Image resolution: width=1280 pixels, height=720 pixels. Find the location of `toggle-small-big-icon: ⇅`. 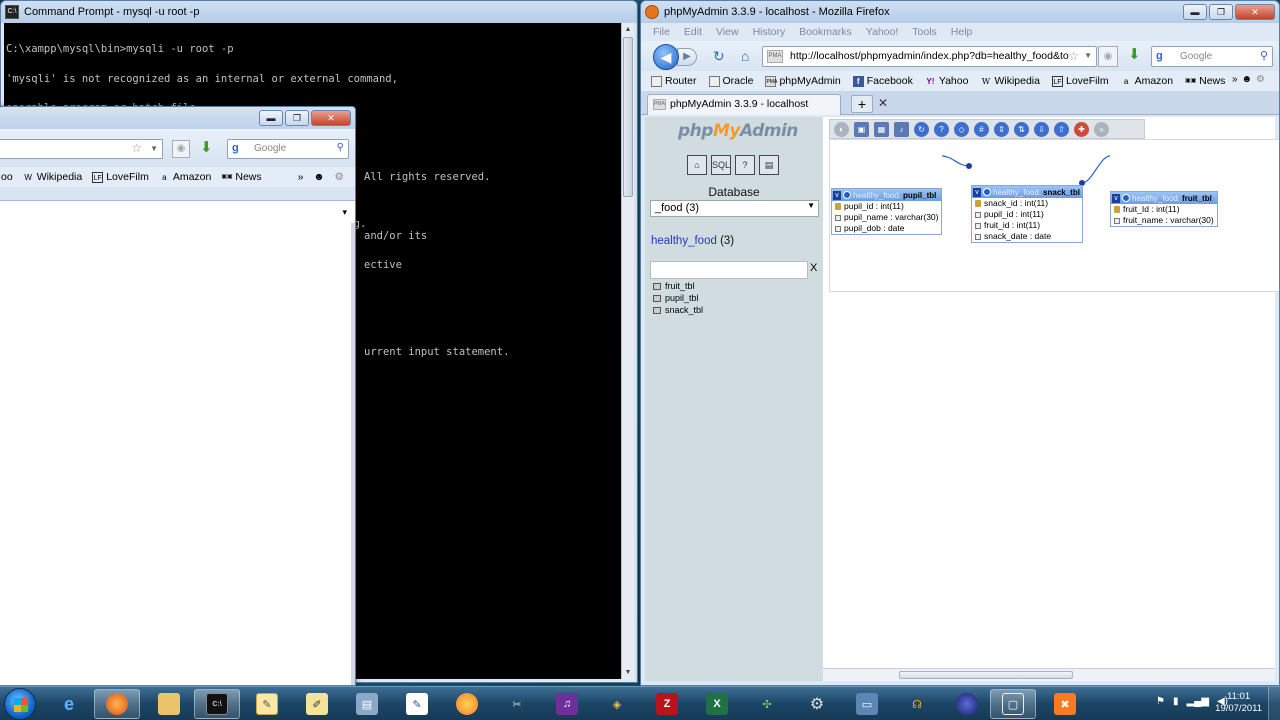

toggle-small-big-icon: ⇅ is located at coordinates (1021, 129).